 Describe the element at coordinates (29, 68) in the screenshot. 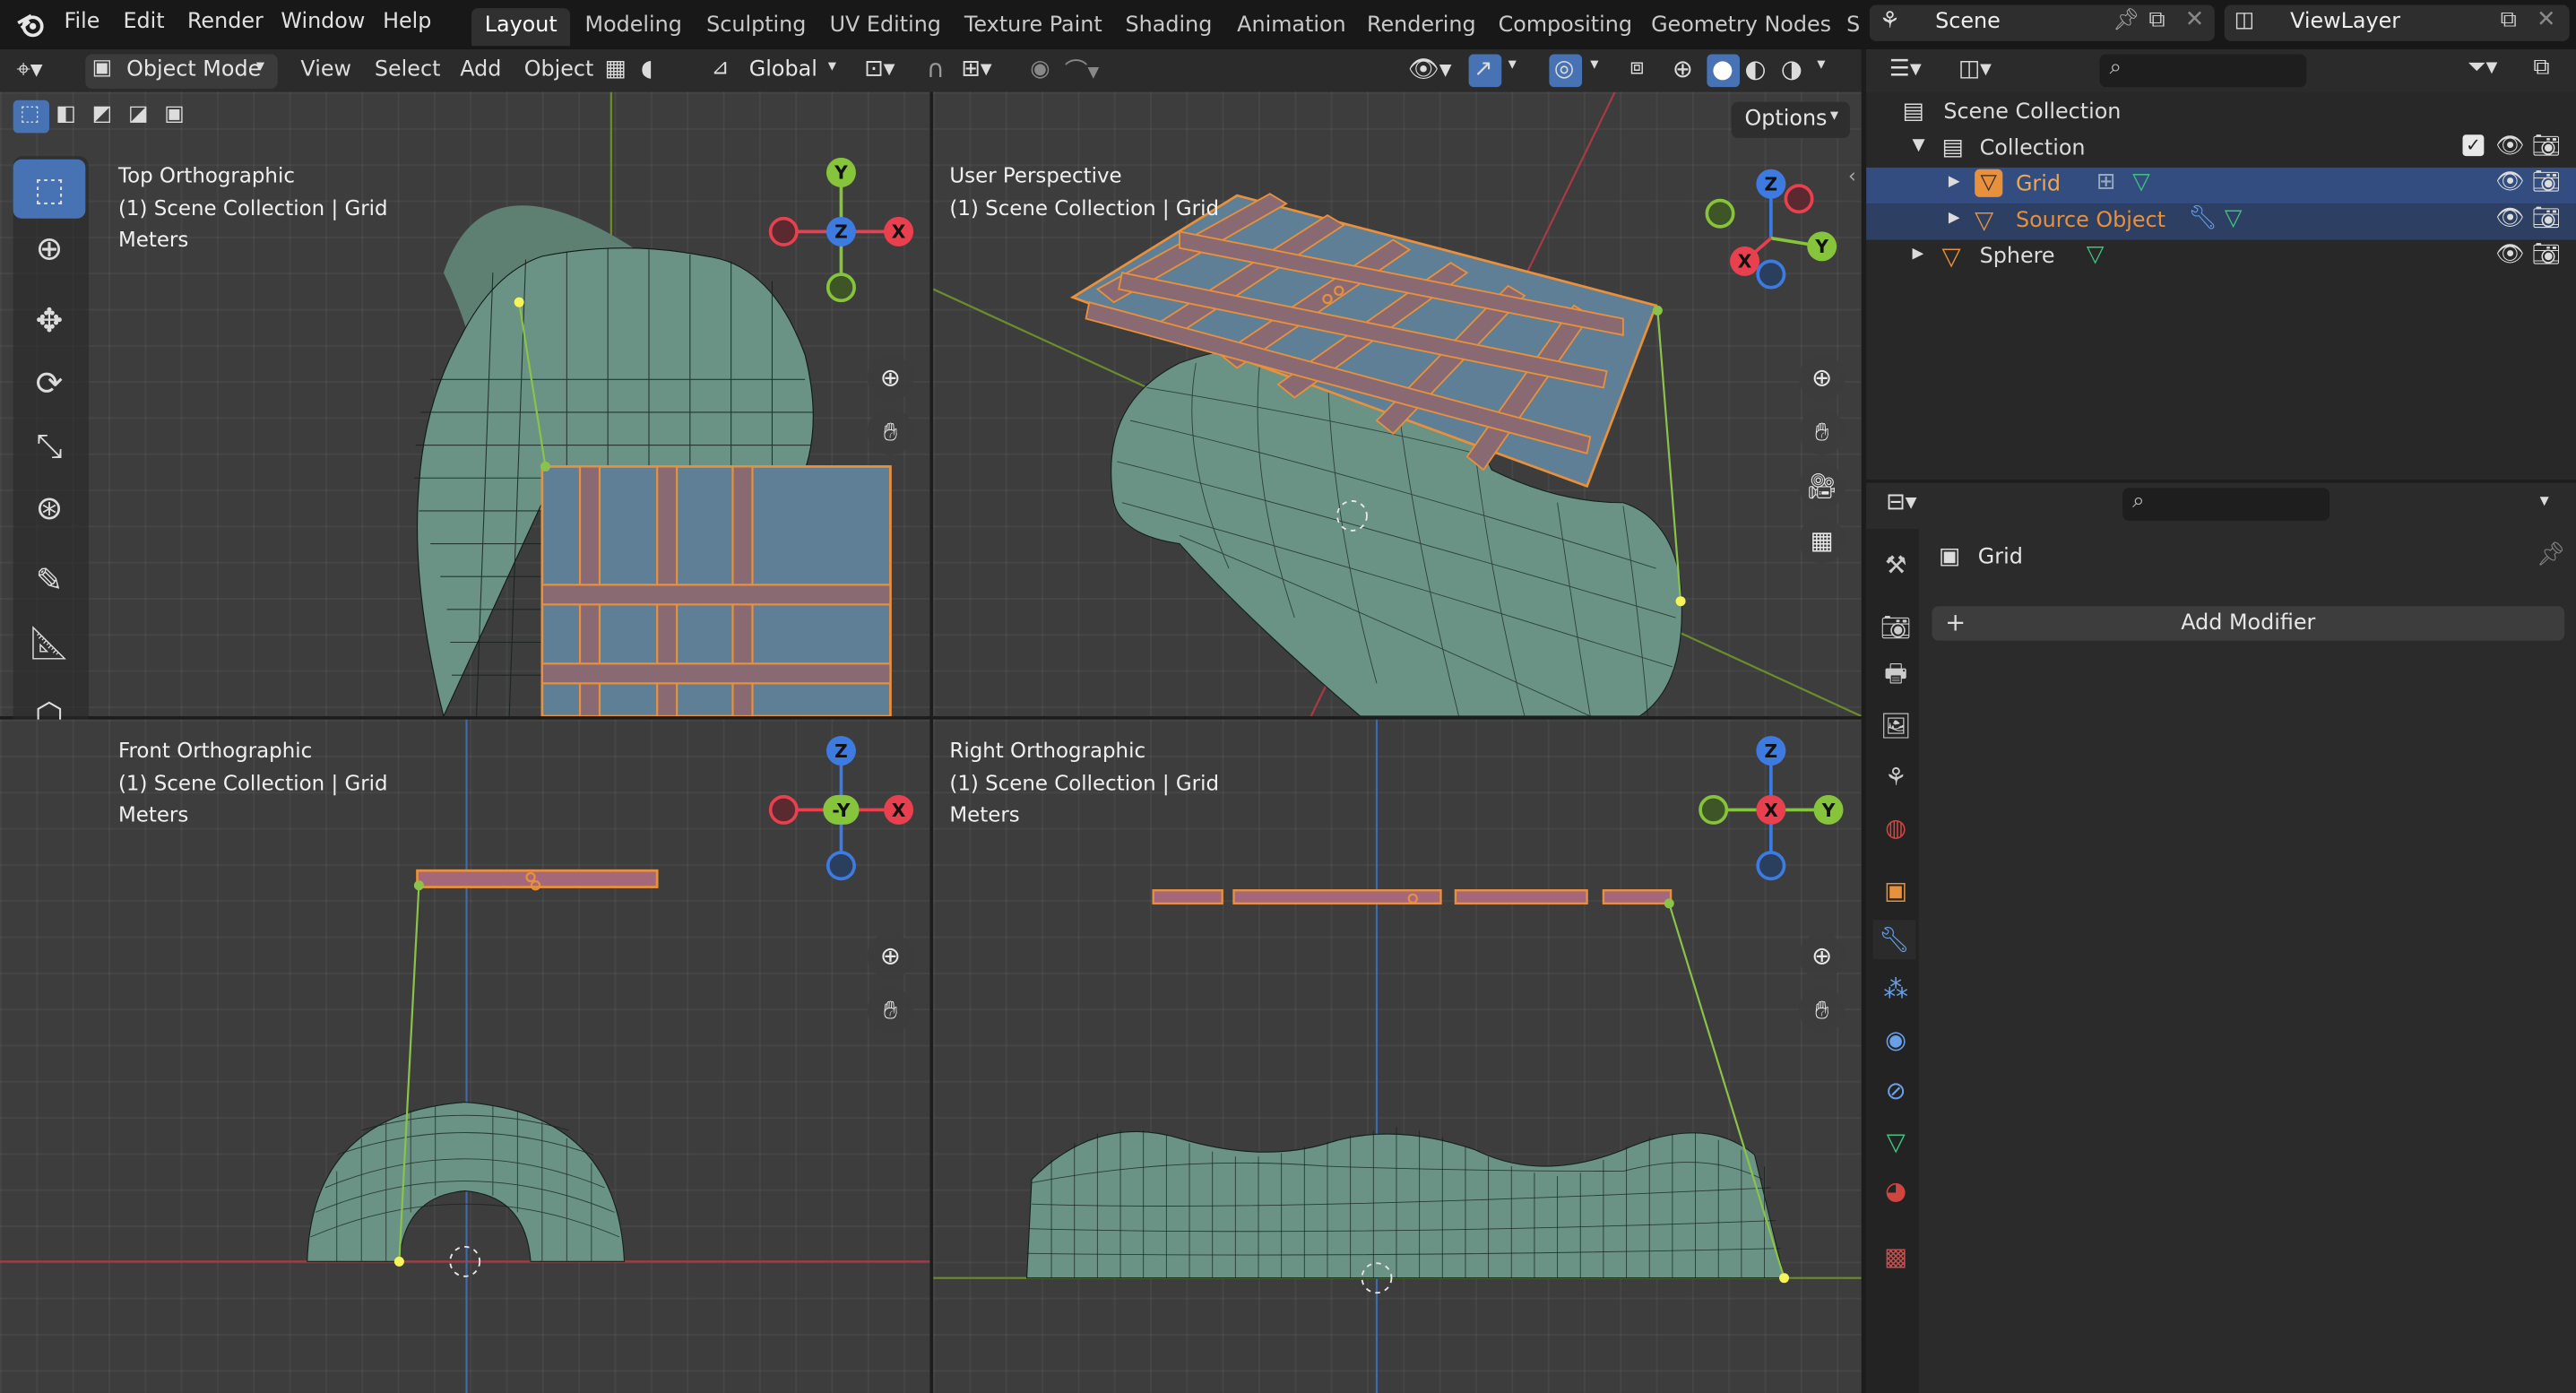

I see `editor-type-icon: ⌖▾` at that location.